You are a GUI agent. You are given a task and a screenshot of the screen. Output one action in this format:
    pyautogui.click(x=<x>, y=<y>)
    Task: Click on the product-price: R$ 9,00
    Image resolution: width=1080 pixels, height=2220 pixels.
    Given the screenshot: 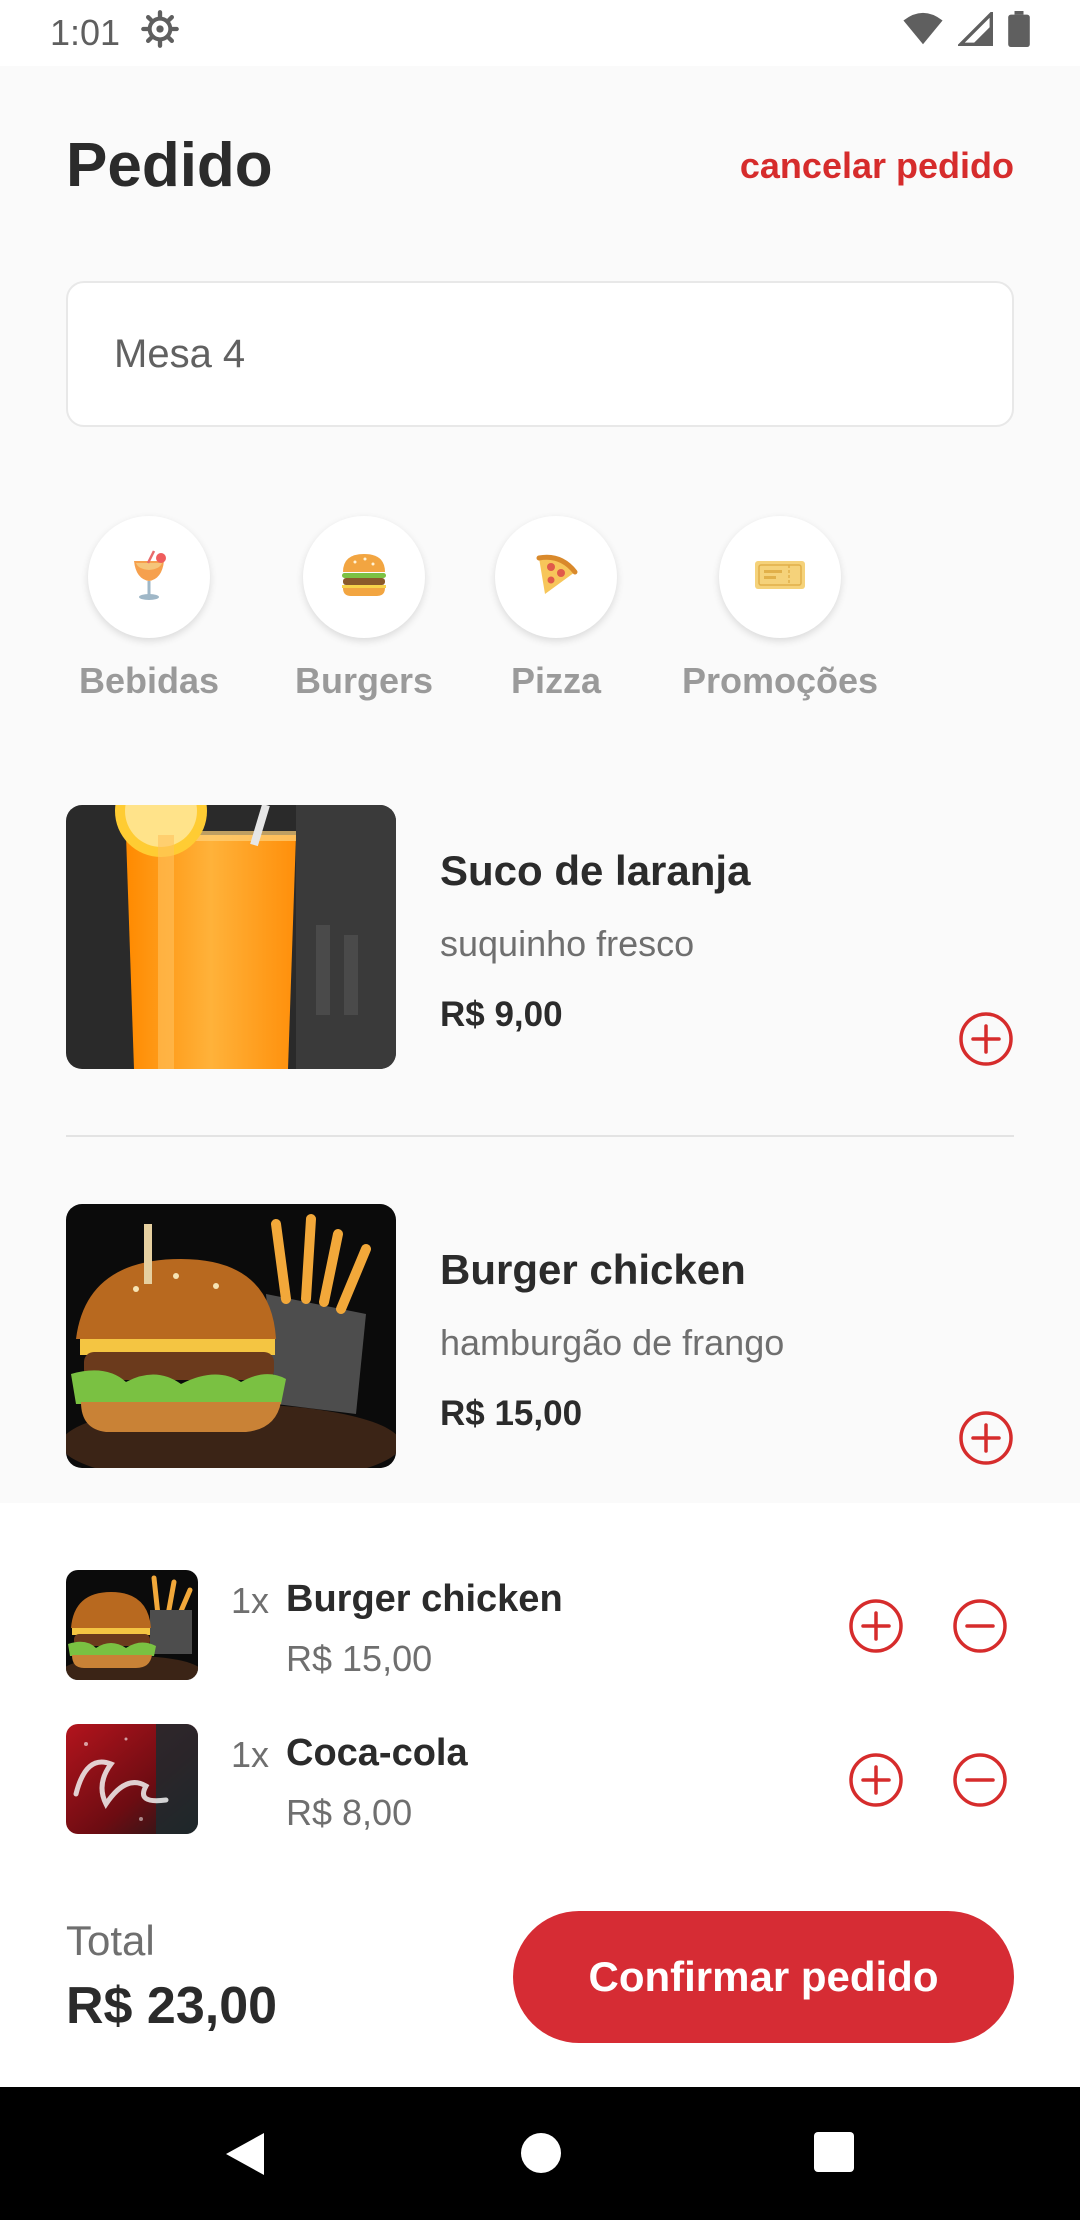 What is the action you would take?
    pyautogui.click(x=501, y=1014)
    